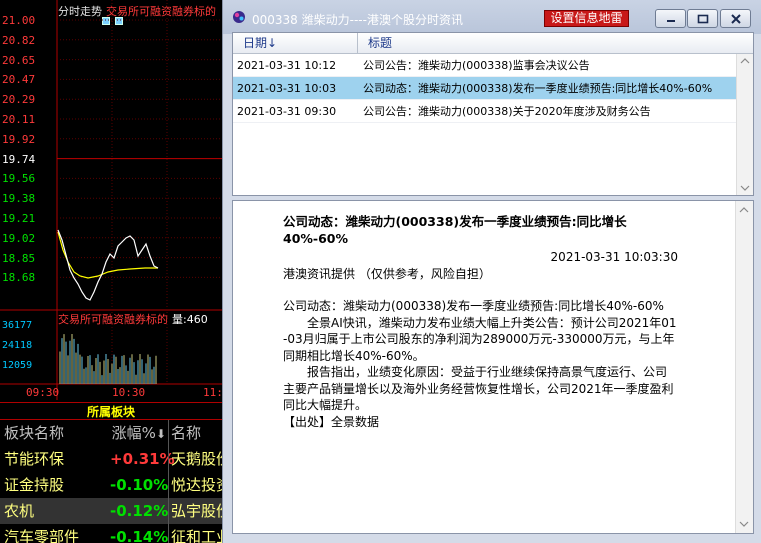 The image size is (761, 543). I want to click on sector-title: 所属板块, so click(111, 411).